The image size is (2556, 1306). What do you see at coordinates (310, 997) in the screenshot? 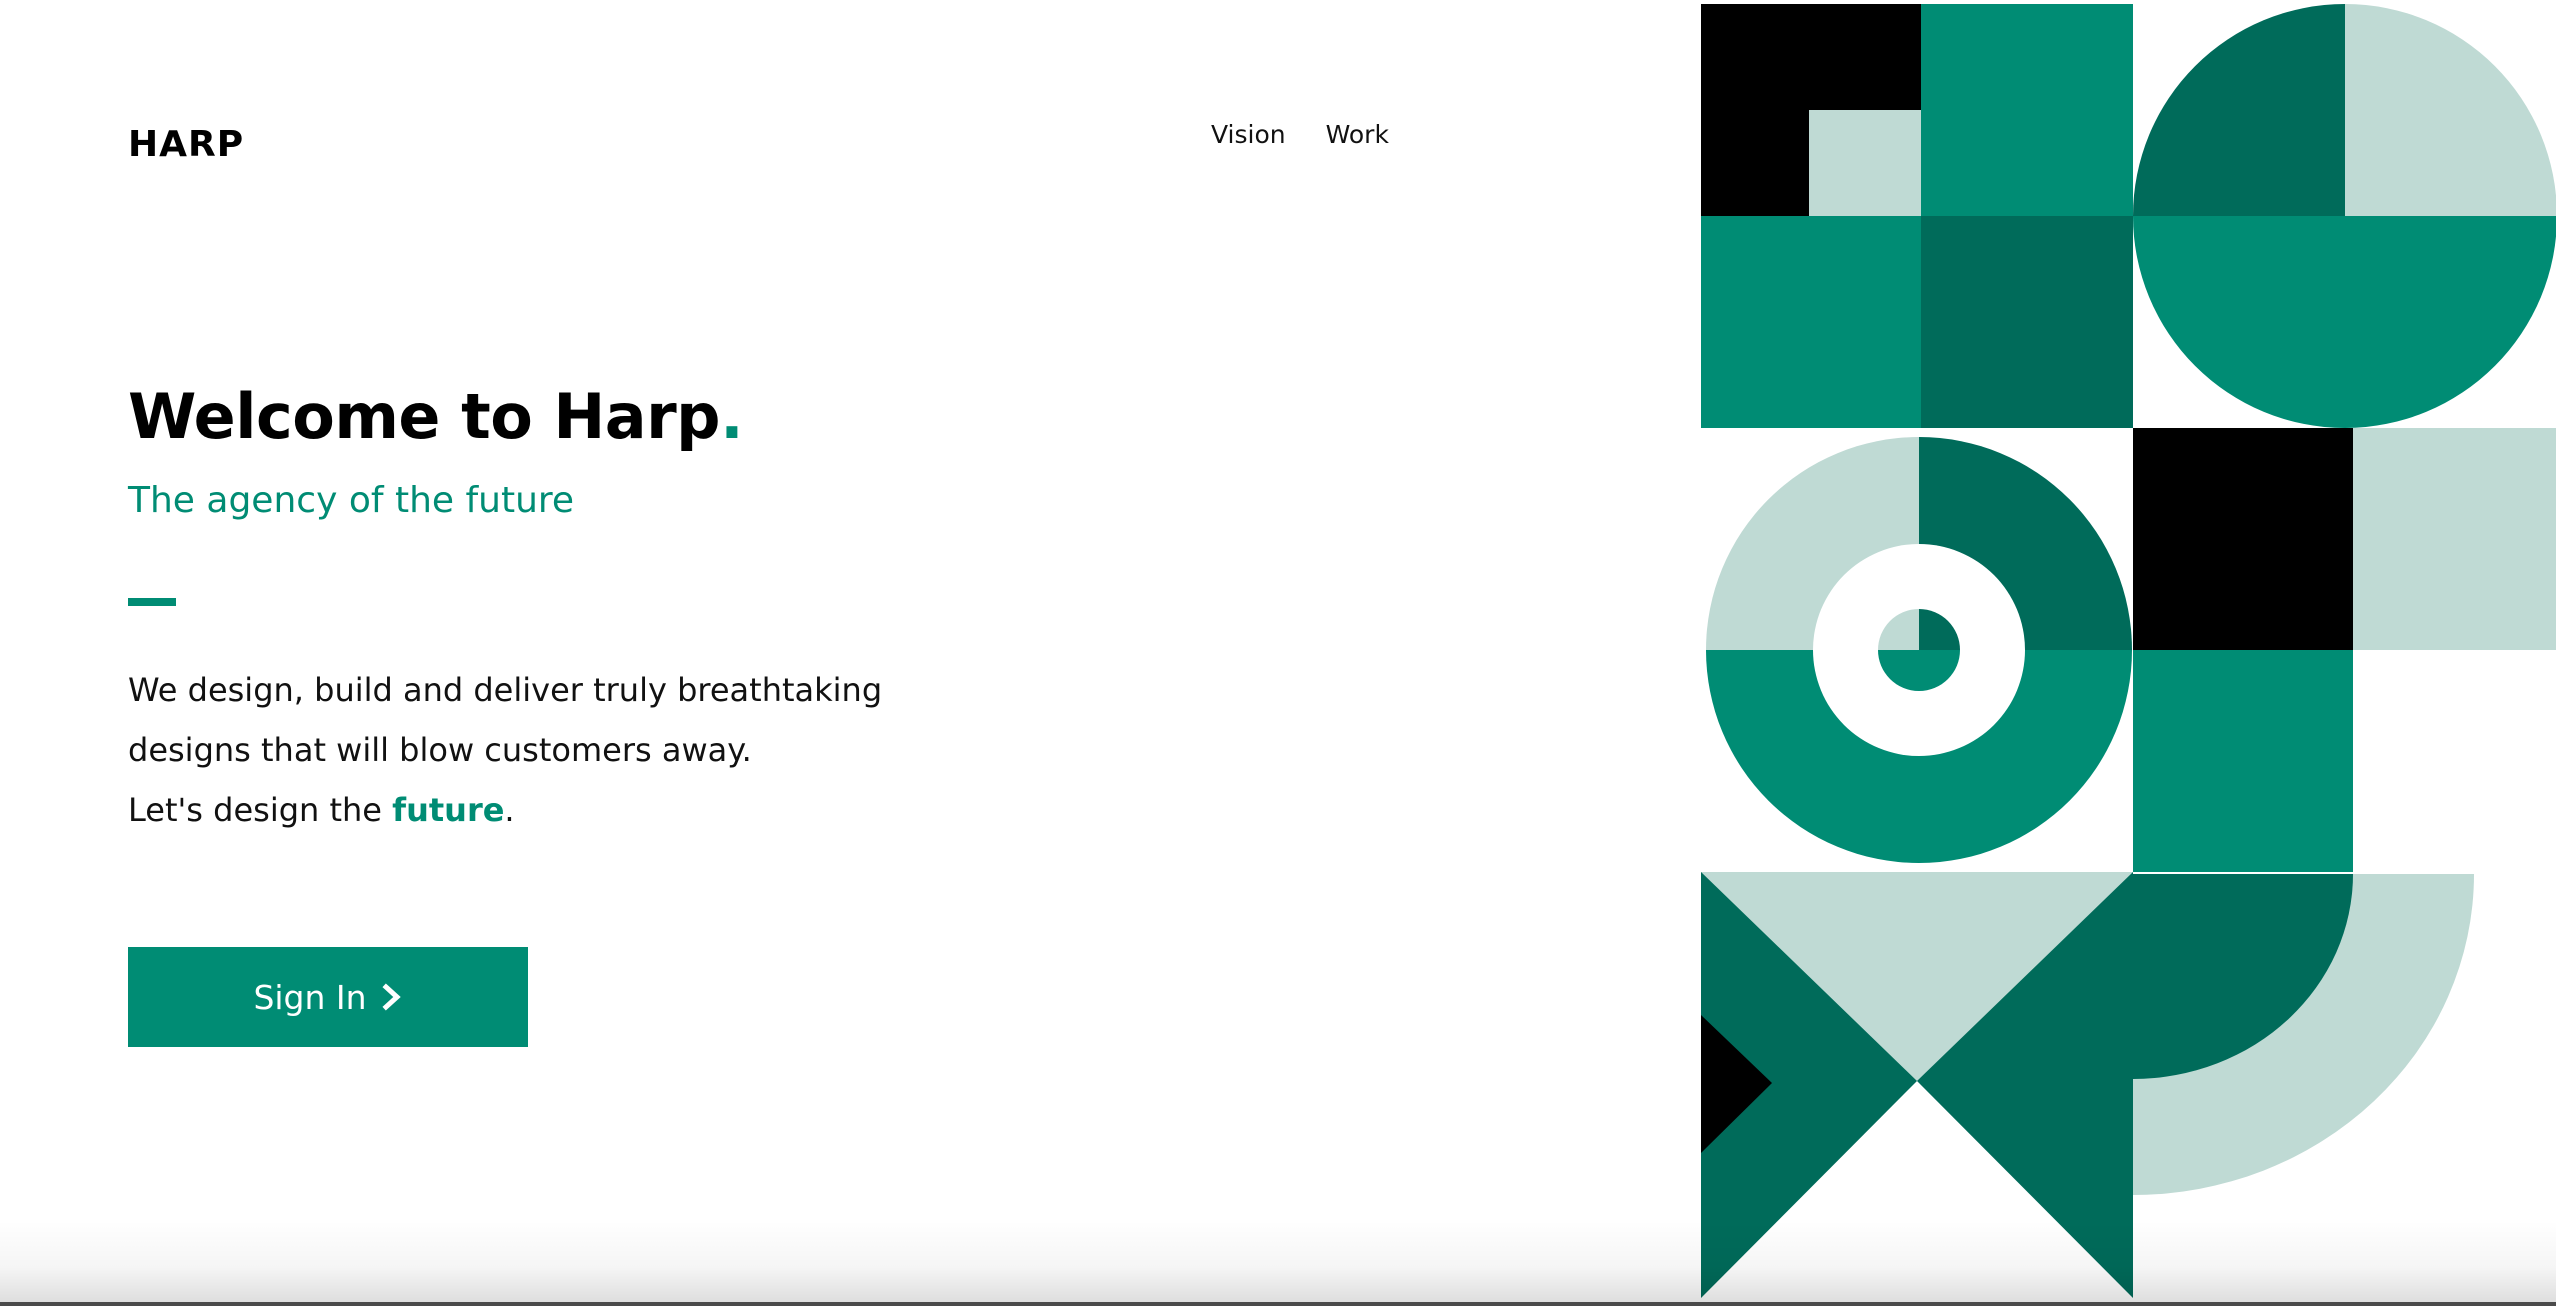
I see `sign-in-label: Sign In` at bounding box center [310, 997].